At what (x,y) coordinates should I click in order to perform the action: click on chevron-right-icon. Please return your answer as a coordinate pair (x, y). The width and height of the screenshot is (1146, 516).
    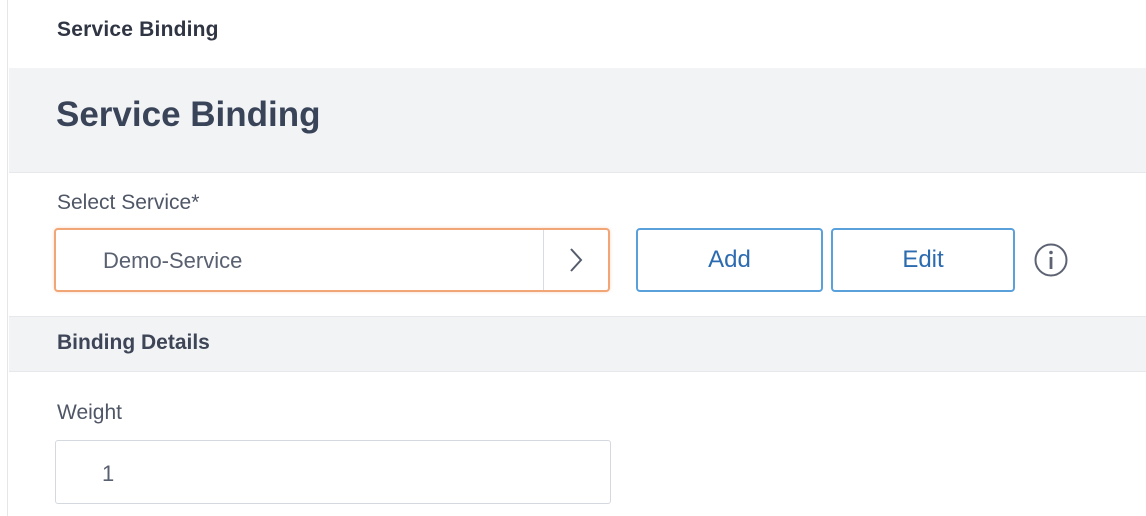
    Looking at the image, I should click on (576, 260).